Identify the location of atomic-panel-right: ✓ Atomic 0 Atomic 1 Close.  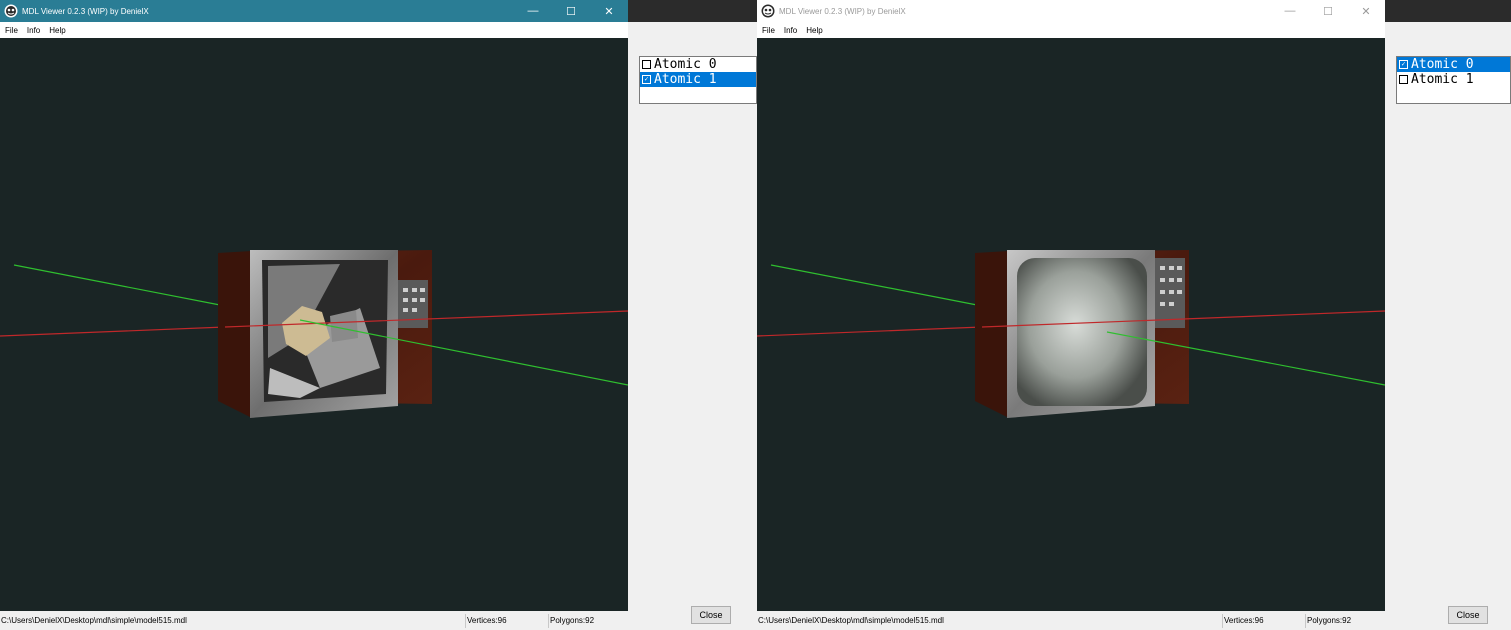
(1448, 315).